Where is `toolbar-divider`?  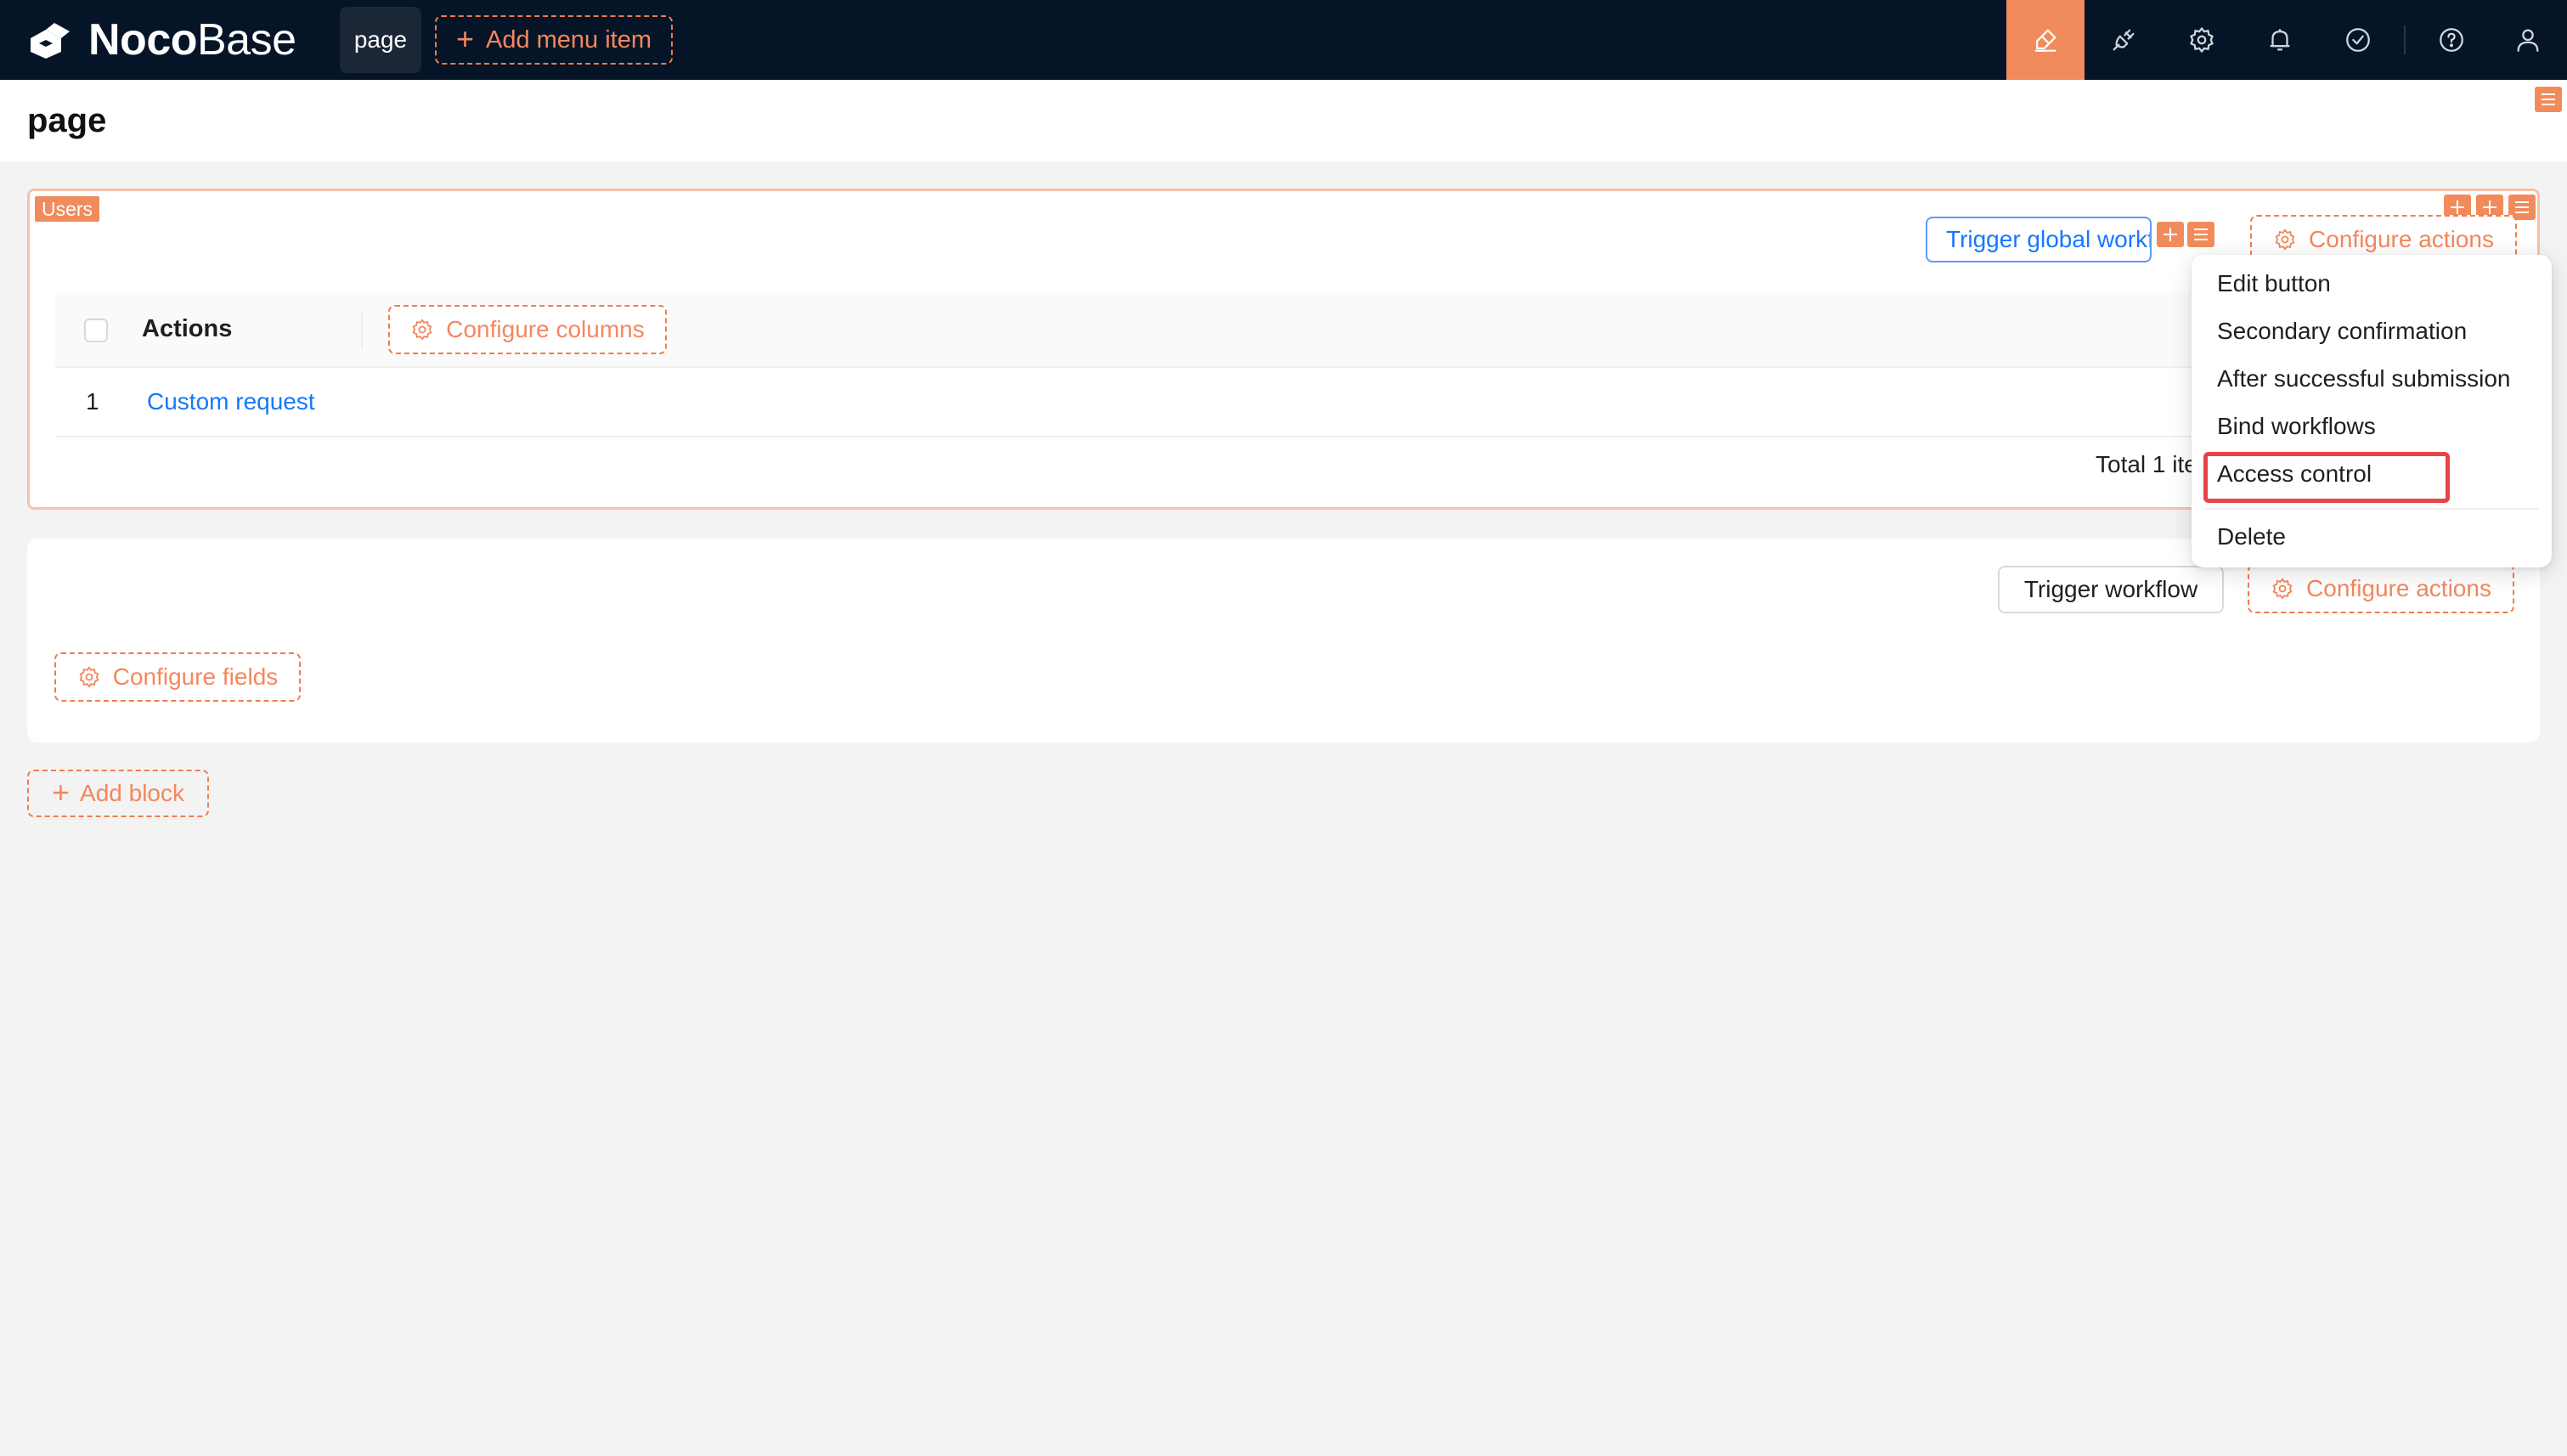 toolbar-divider is located at coordinates (2405, 40).